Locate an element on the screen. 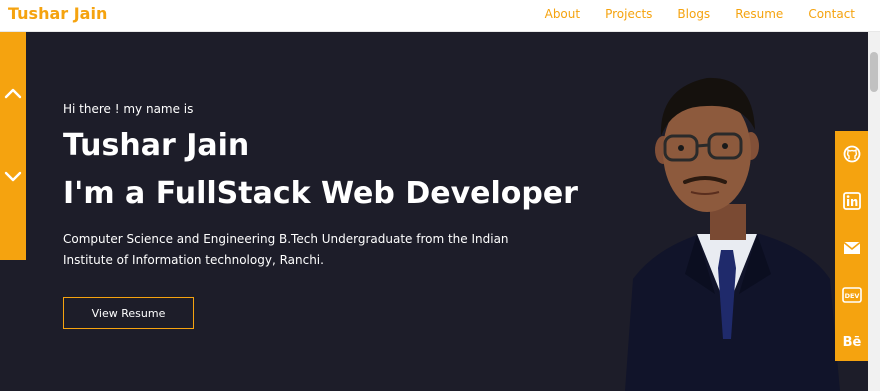 Image resolution: width=880 pixels, height=391 pixels. dev-icon: DEV is located at coordinates (852, 295).